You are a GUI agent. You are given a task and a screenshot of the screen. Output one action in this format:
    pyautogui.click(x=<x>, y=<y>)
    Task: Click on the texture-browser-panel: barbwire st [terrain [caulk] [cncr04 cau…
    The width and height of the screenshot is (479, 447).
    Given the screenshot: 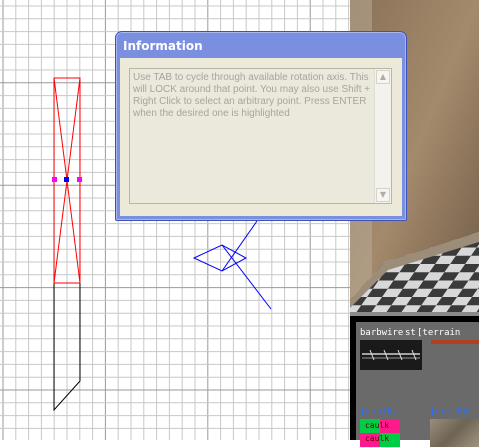 What is the action you would take?
    pyautogui.click(x=417, y=384)
    